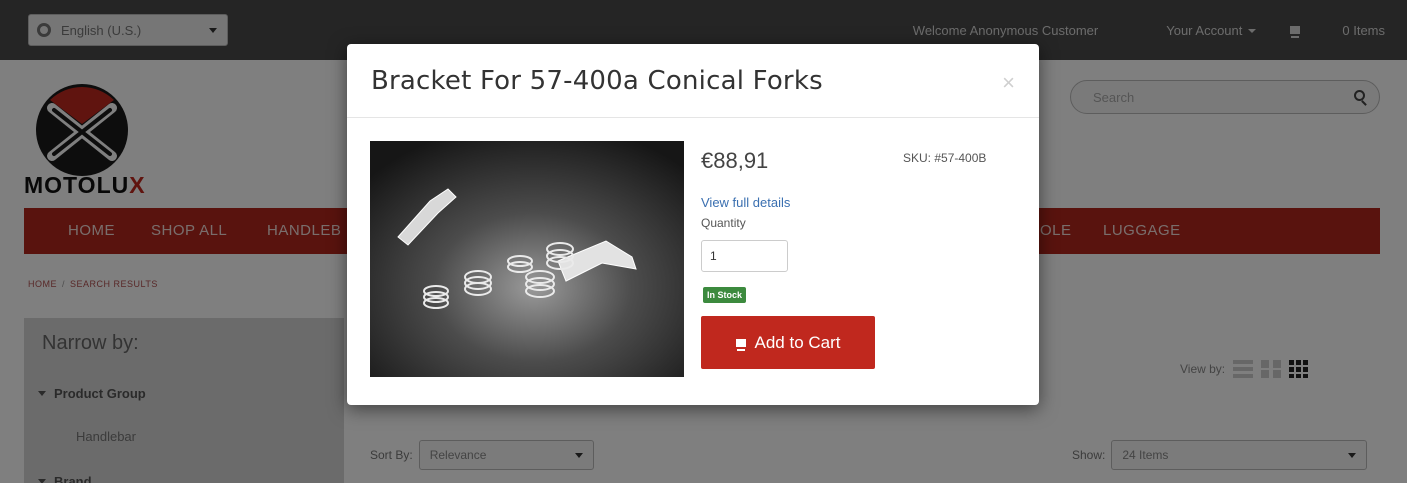 This screenshot has width=1407, height=483. Describe the element at coordinates (945, 158) in the screenshot. I see `product-sku: SKU: #57-400B` at that location.